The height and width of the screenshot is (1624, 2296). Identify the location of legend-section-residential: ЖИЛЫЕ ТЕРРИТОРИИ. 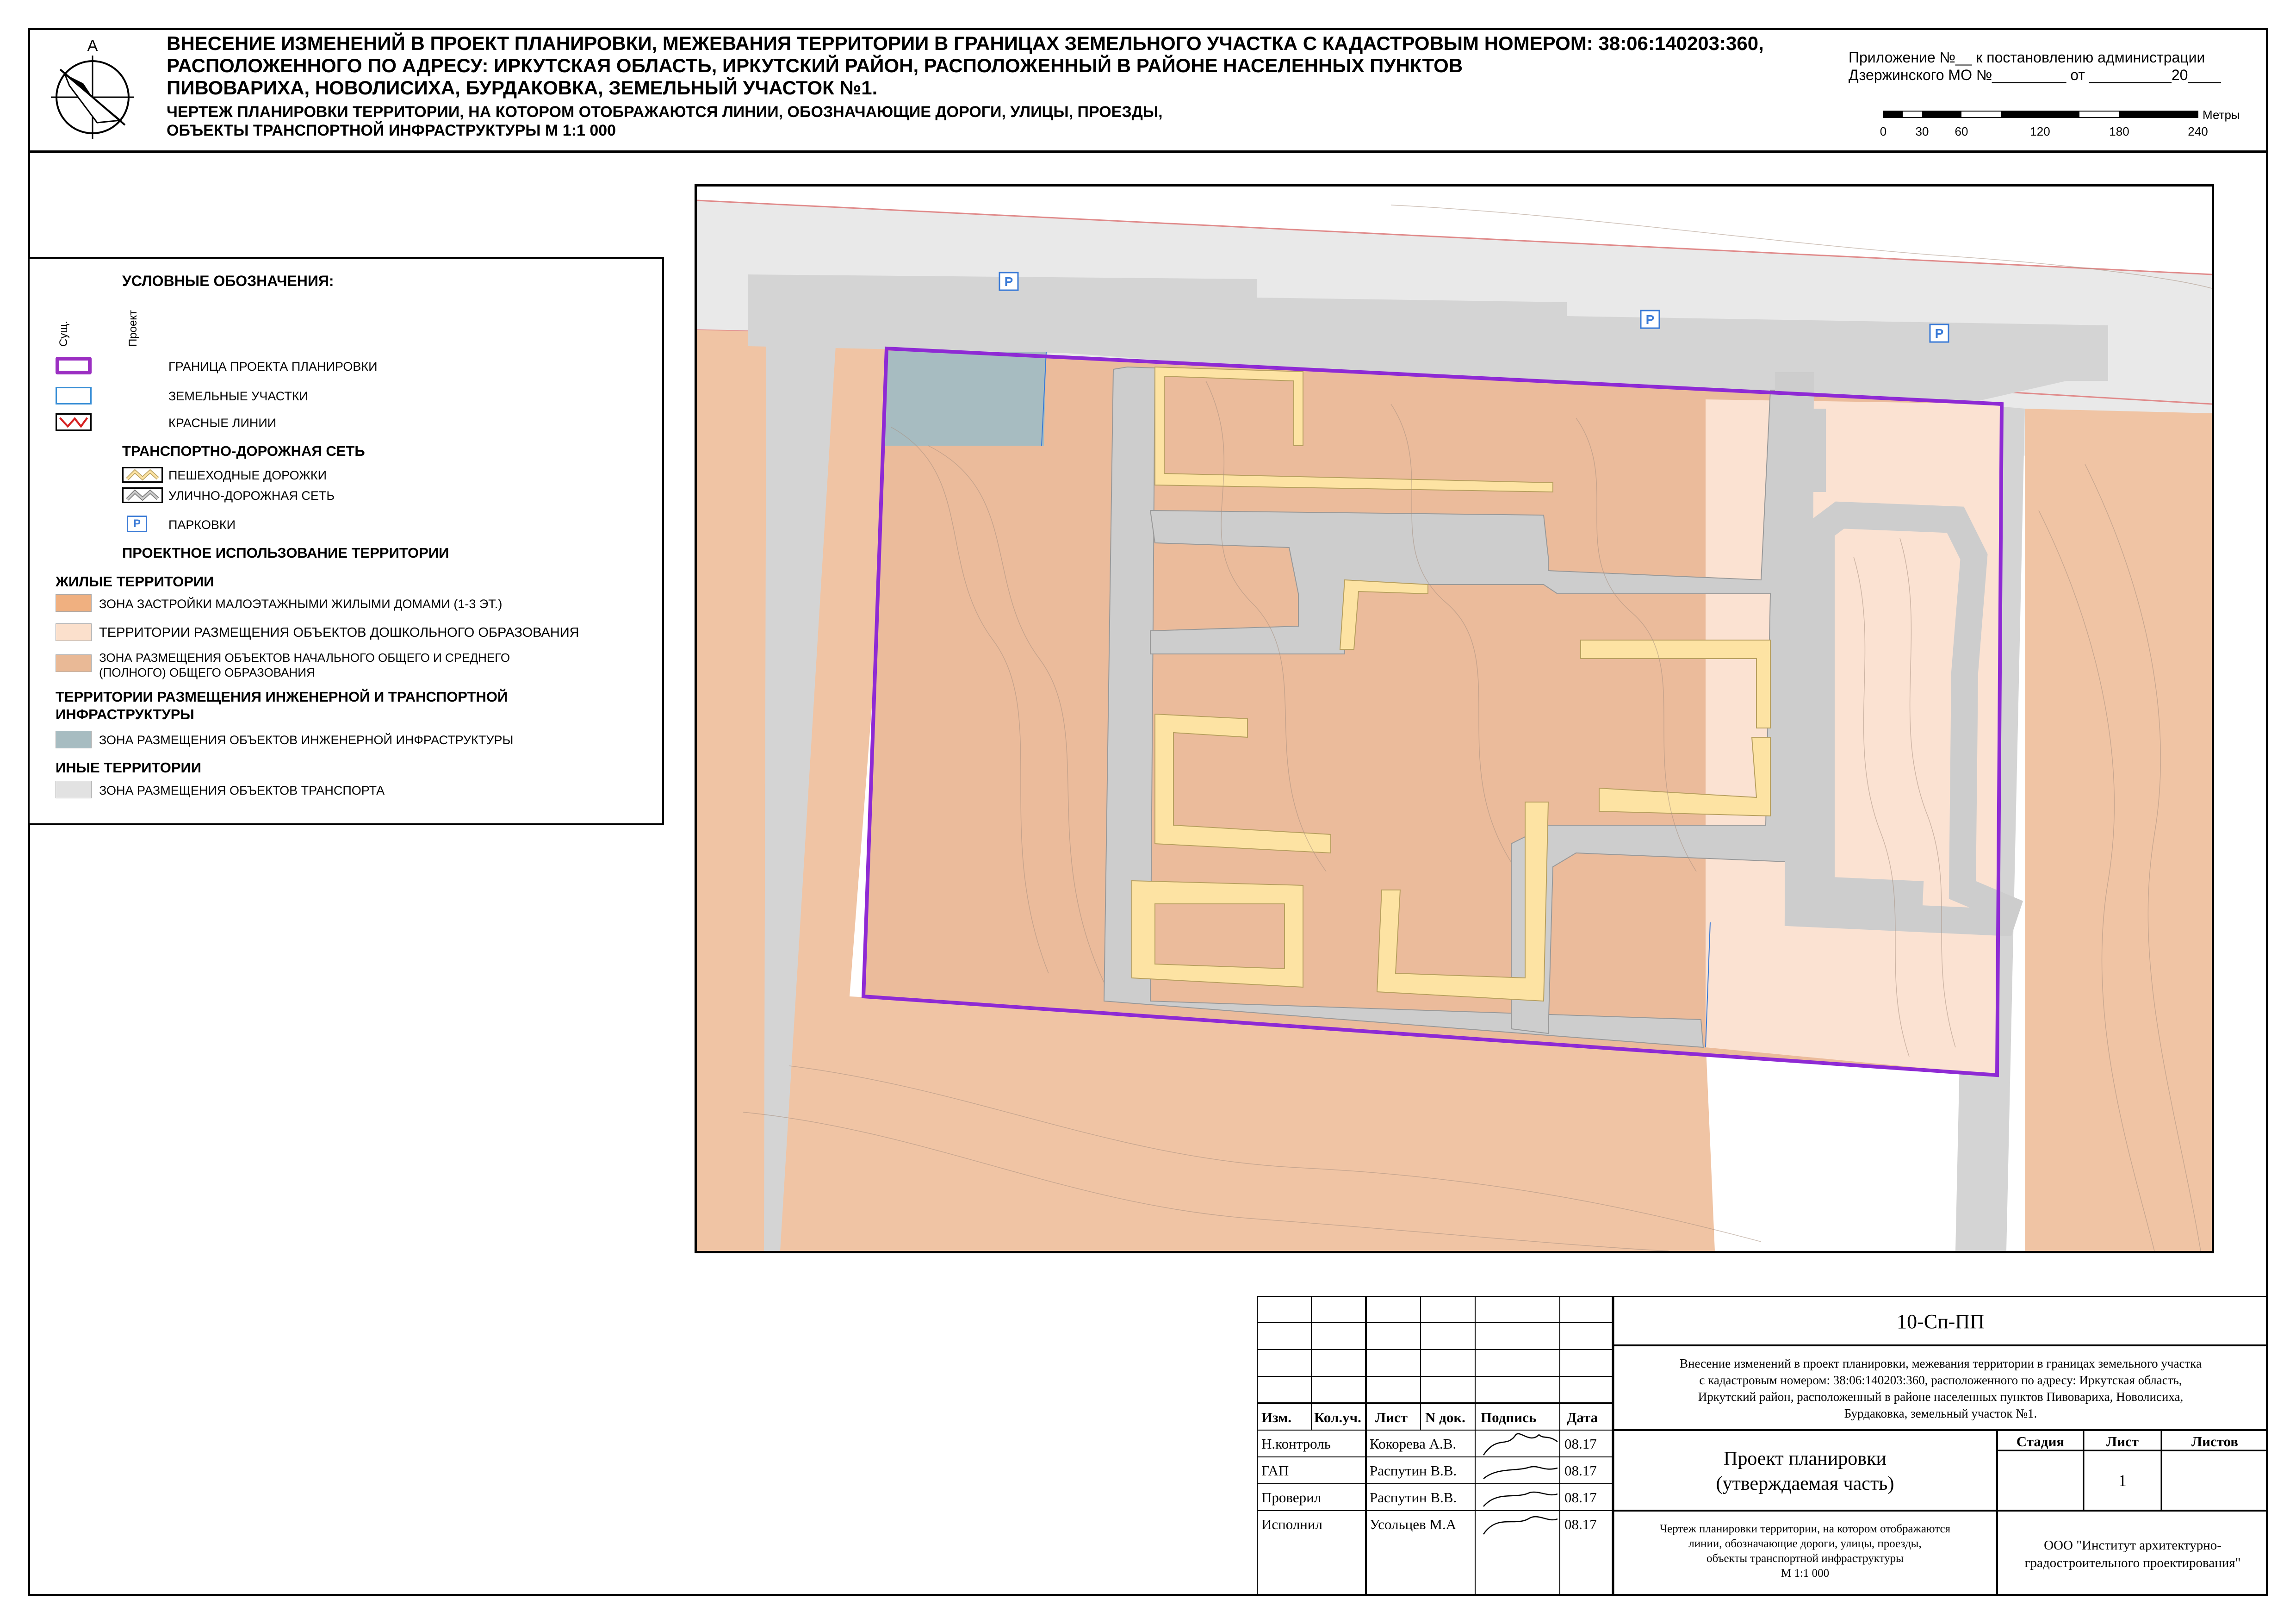
(135, 581).